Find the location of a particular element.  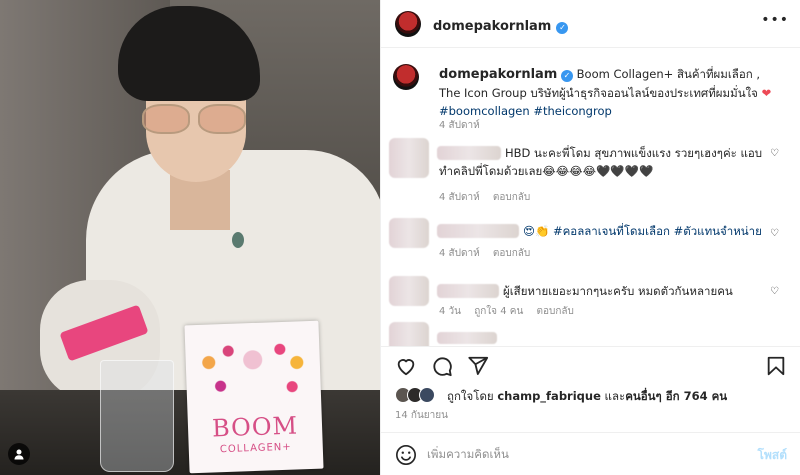

photo-sunglasses is located at coordinates (196, 121).